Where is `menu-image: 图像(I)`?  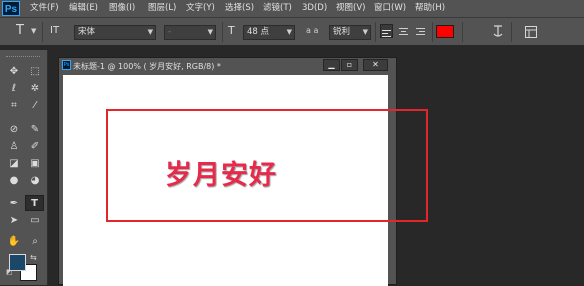 menu-image: 图像(I) is located at coordinates (122, 8).